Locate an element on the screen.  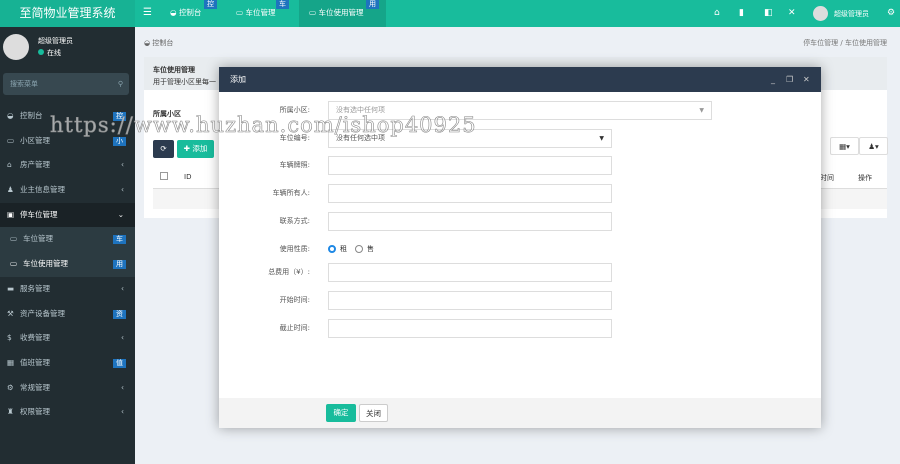
parking-icon: ▣ is located at coordinates (11, 214).